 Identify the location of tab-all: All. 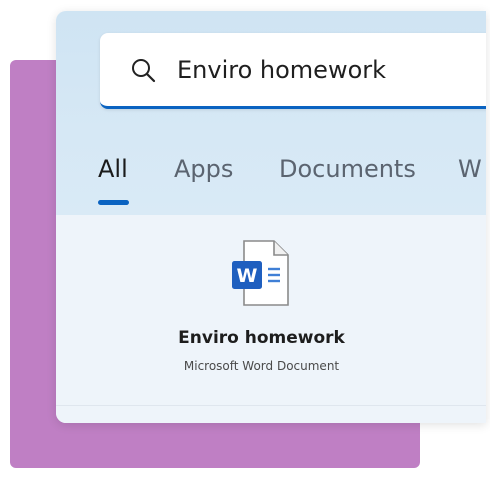
(113, 169).